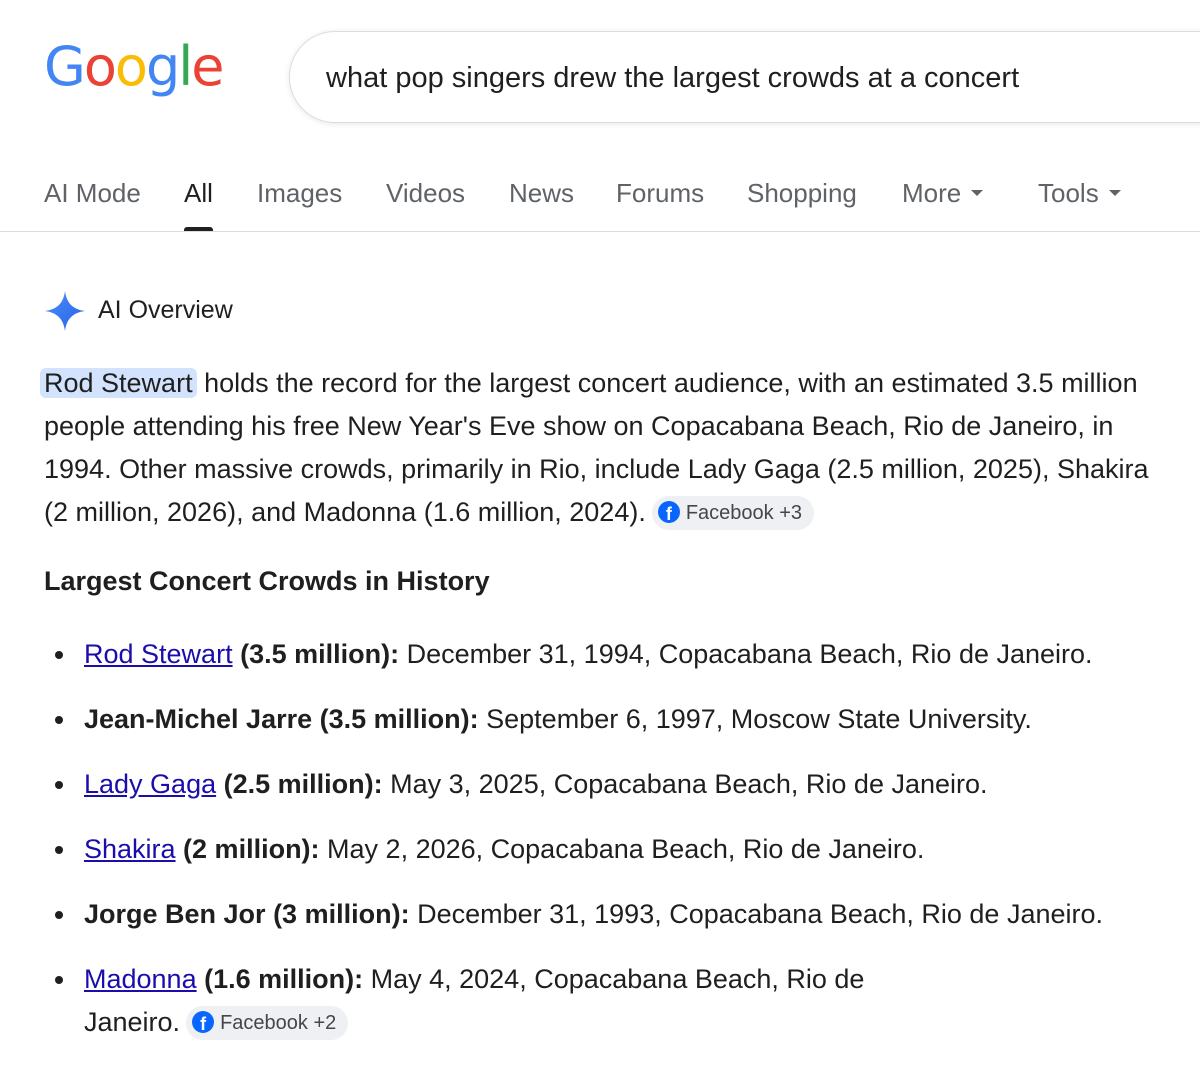  What do you see at coordinates (1068, 193) in the screenshot?
I see `tab-label: Tools` at bounding box center [1068, 193].